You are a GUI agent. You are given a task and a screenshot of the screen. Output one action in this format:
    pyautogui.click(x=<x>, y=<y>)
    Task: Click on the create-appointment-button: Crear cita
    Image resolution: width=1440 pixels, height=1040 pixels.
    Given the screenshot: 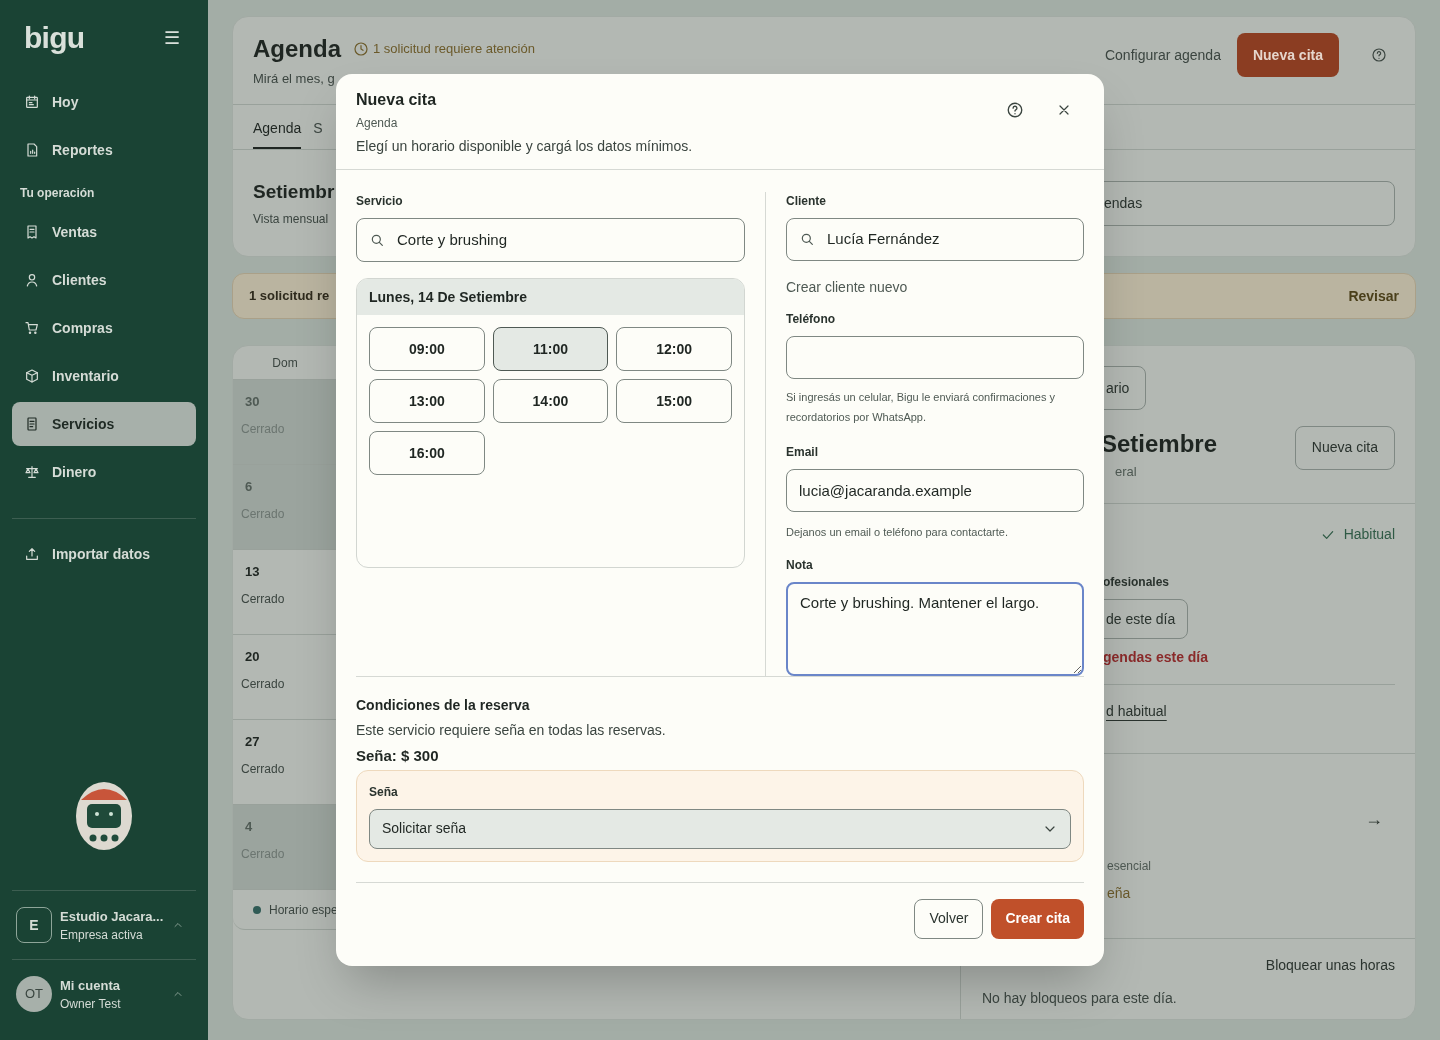 What is the action you would take?
    pyautogui.click(x=1037, y=918)
    